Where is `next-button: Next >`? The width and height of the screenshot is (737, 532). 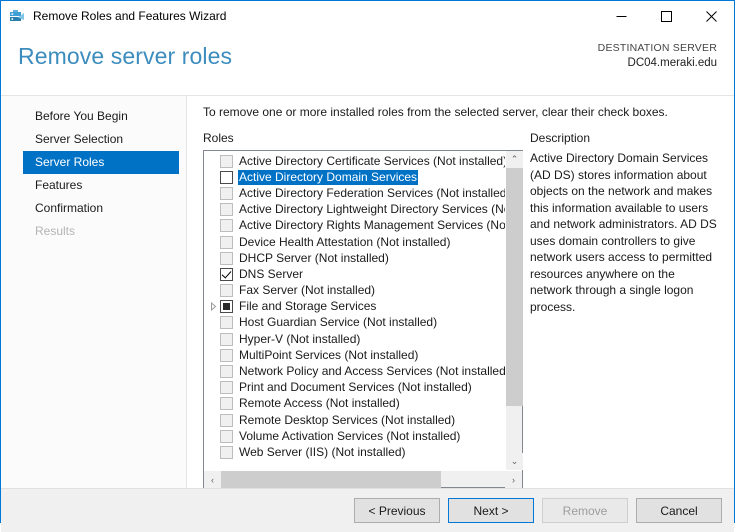
next-button: Next > is located at coordinates (491, 510).